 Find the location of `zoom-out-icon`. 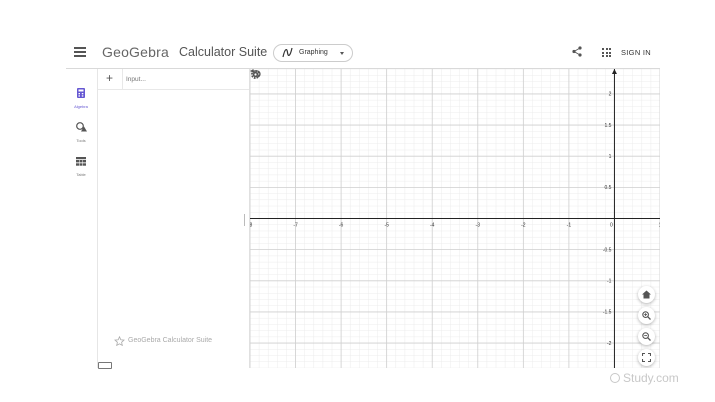

zoom-out-icon is located at coordinates (646, 336).